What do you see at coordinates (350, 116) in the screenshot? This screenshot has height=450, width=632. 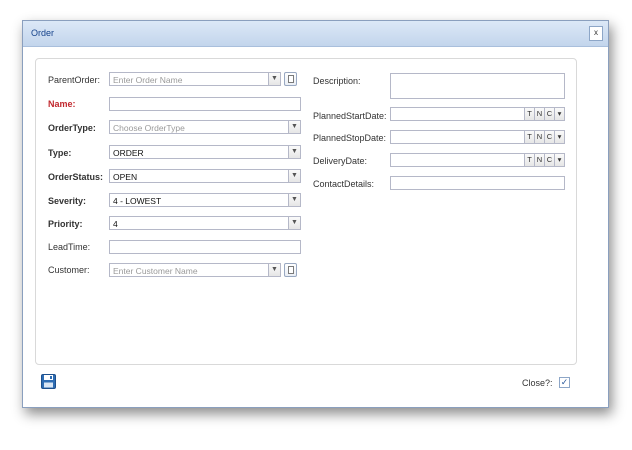 I see `planned-start-date-label: PlannedStartDate:` at bounding box center [350, 116].